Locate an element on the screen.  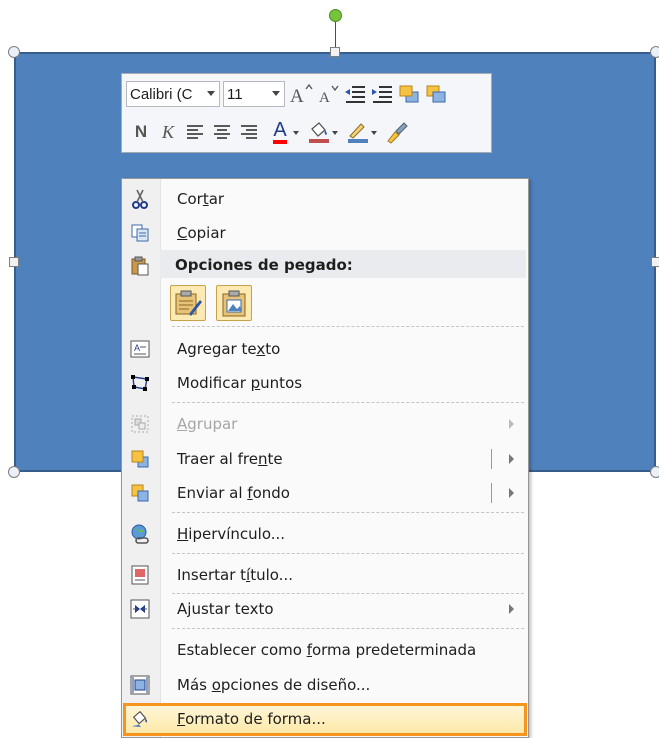
copy-icon is located at coordinates (140, 233).